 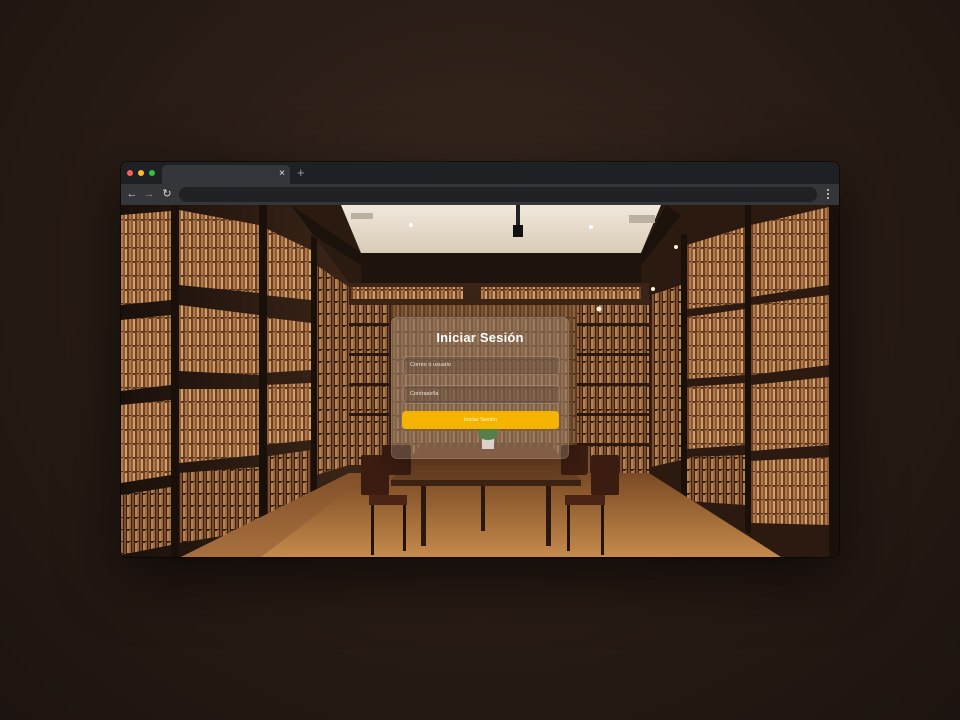 I want to click on maximize-window-button, so click(x=152, y=173).